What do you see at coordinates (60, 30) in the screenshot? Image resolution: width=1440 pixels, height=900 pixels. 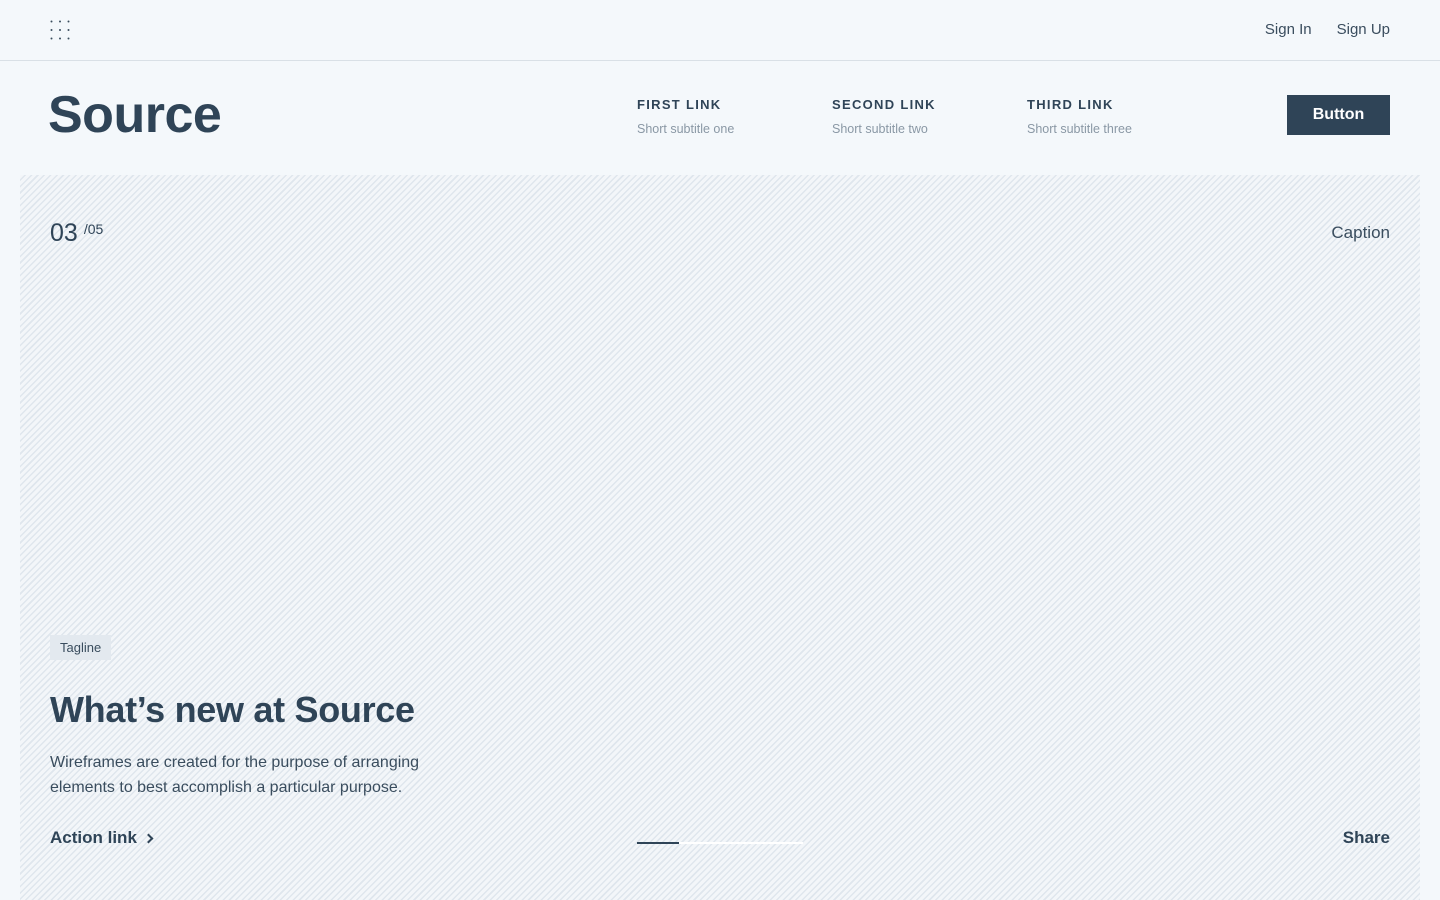 I see `grid-dots-icon` at bounding box center [60, 30].